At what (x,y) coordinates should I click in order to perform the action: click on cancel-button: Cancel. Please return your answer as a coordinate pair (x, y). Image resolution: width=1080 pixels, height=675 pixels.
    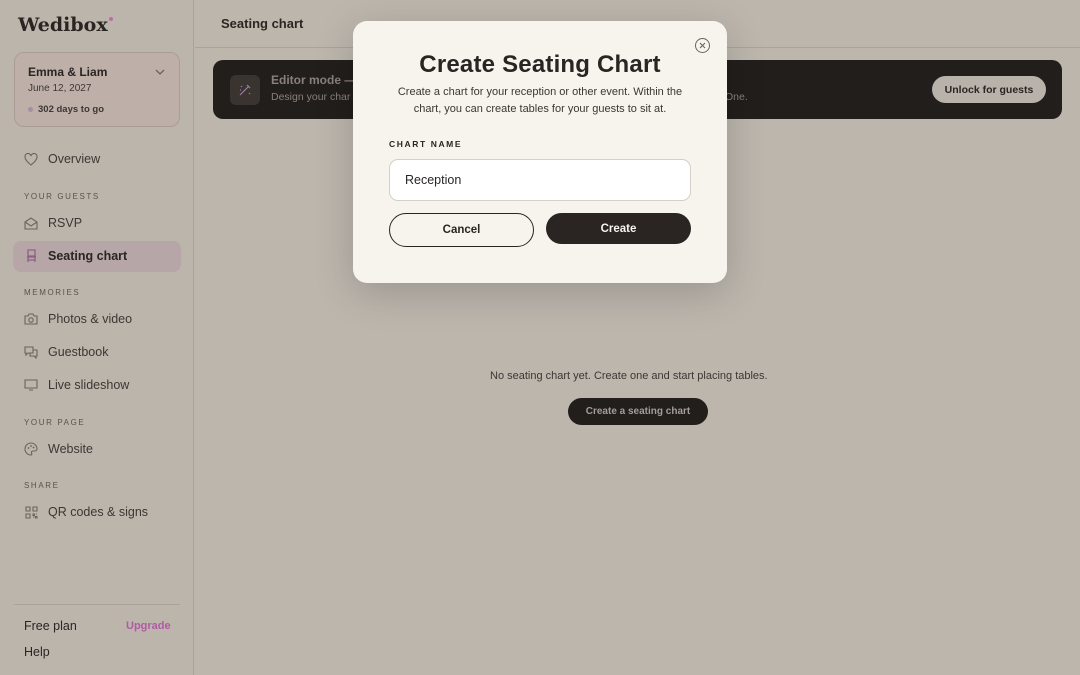
    Looking at the image, I should click on (461, 230).